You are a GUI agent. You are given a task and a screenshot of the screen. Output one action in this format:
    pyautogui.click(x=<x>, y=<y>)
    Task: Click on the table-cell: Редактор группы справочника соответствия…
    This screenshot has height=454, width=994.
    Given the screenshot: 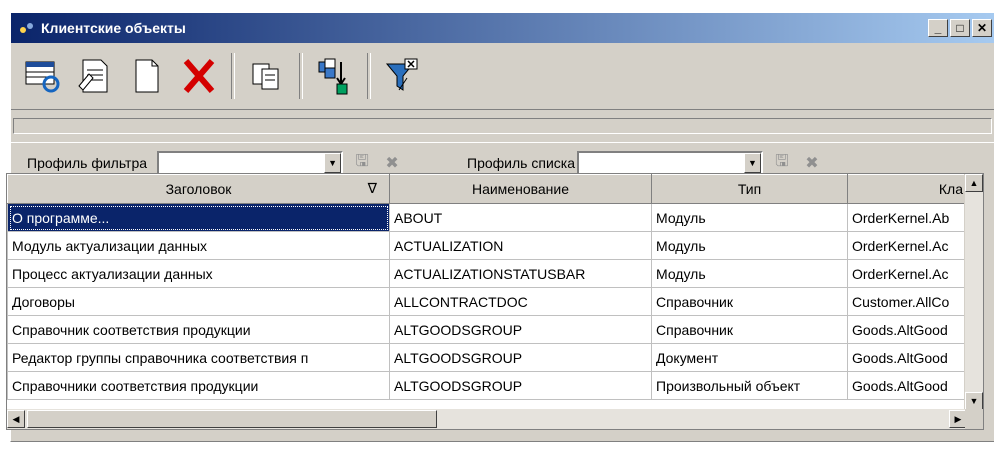 What is the action you would take?
    pyautogui.click(x=198, y=357)
    